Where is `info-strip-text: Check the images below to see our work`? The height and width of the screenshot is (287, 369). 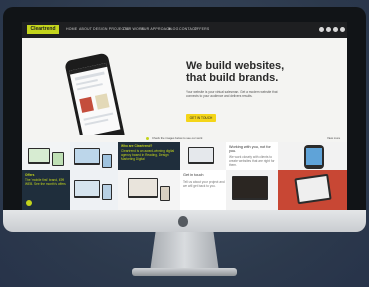
info-strip-text: Check the images below to see our work is located at coordinates (177, 138).